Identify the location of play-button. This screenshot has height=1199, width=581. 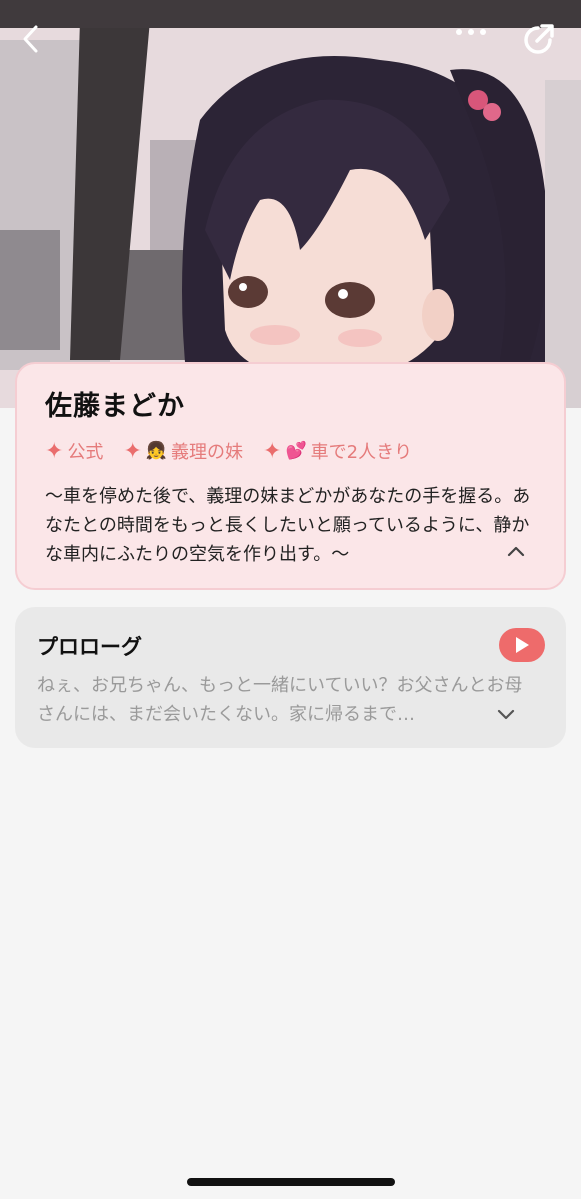
(522, 645).